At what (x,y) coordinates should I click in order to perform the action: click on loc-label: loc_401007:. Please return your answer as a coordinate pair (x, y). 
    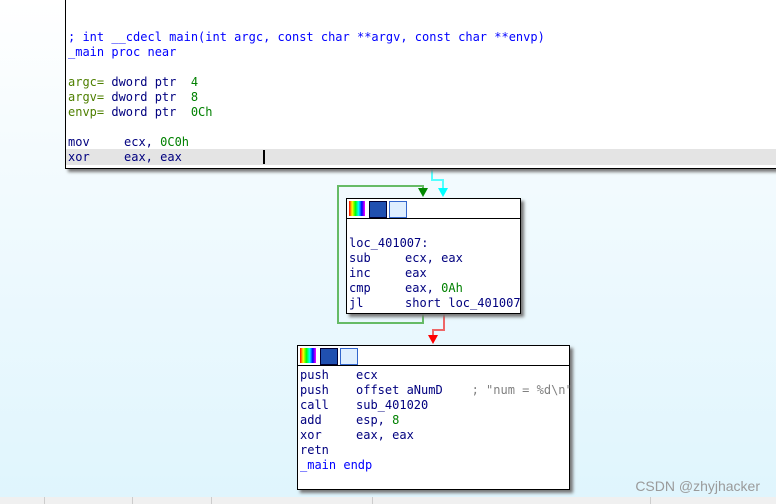
    Looking at the image, I should click on (389, 243).